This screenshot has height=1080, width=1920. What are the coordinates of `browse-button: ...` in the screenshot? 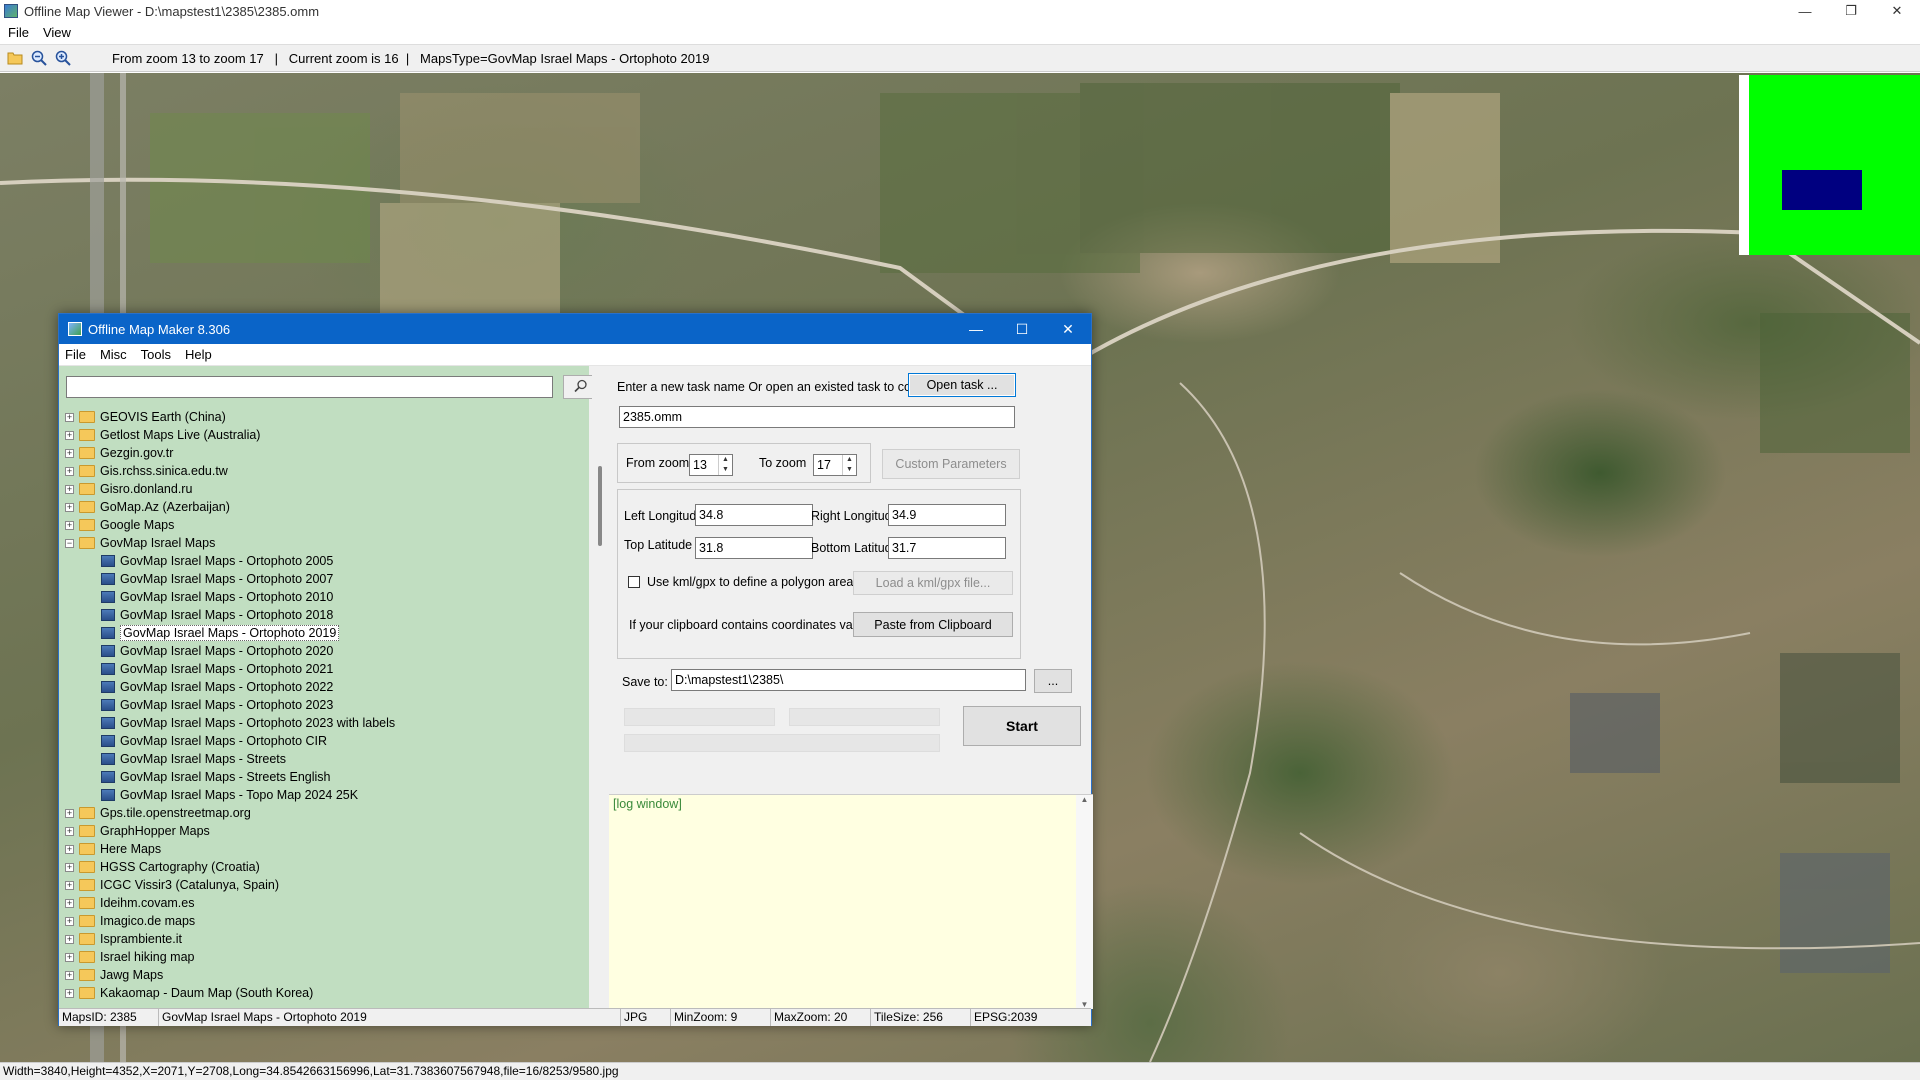 It's located at (1053, 681).